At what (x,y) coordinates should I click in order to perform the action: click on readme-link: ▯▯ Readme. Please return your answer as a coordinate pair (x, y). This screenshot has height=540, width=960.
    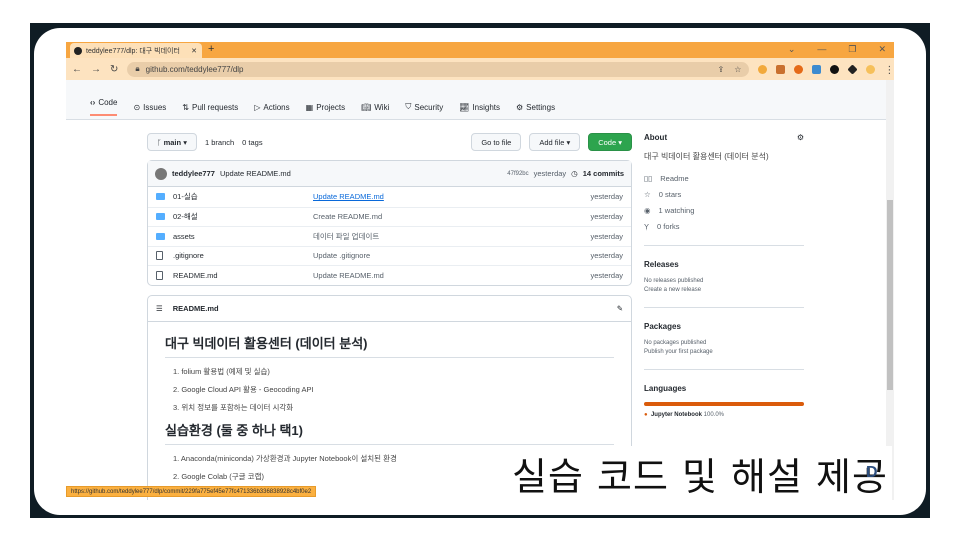
    Looking at the image, I should click on (724, 178).